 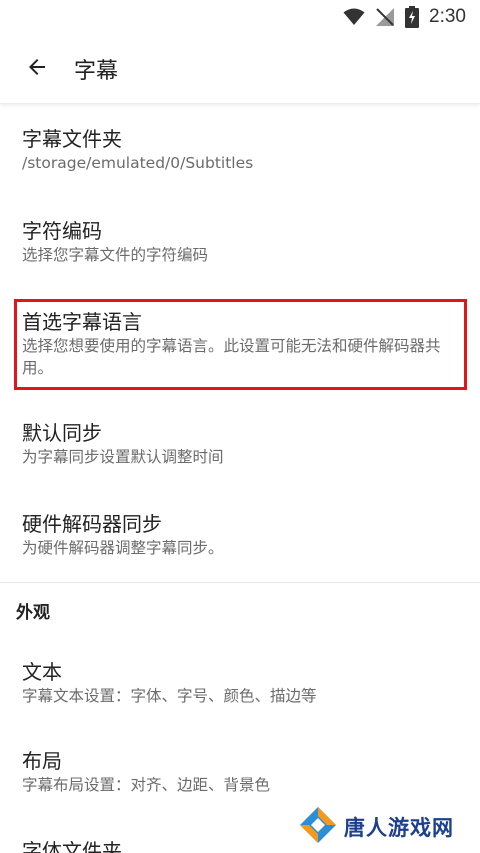 I want to click on pref-title: 字幕文件夹, so click(x=72, y=139).